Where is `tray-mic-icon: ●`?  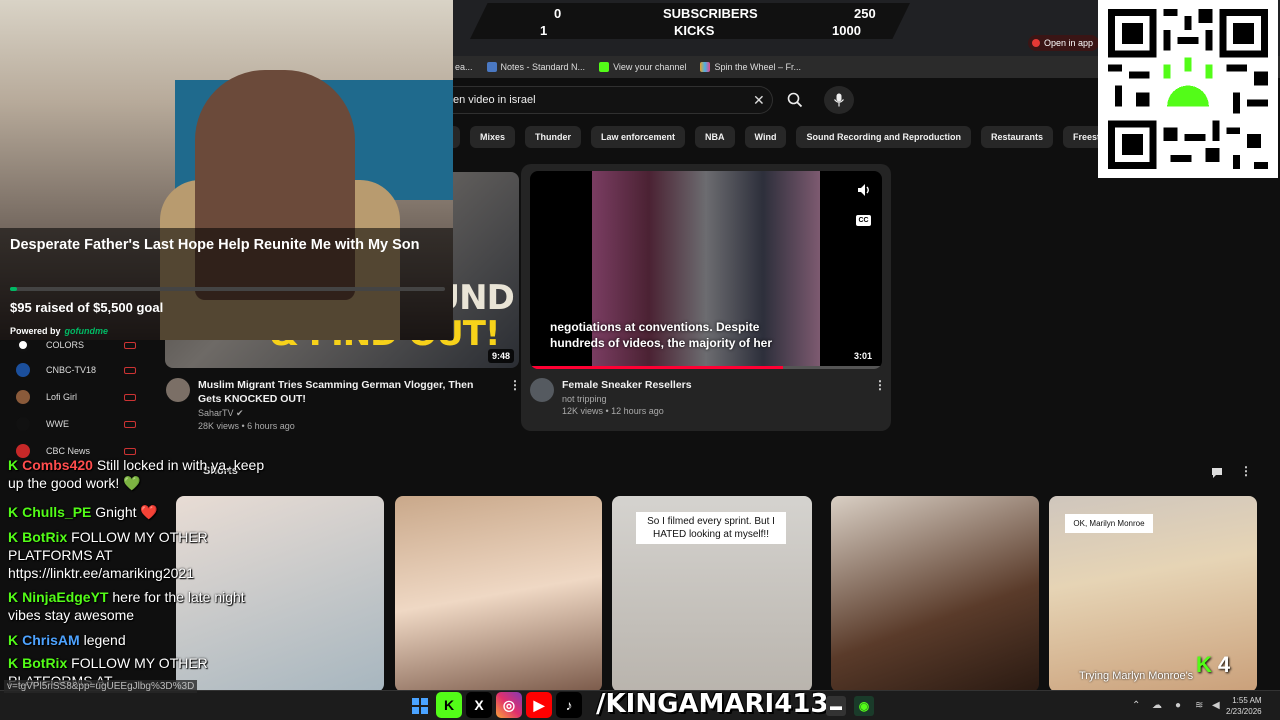
tray-mic-icon: ● is located at coordinates (1178, 705).